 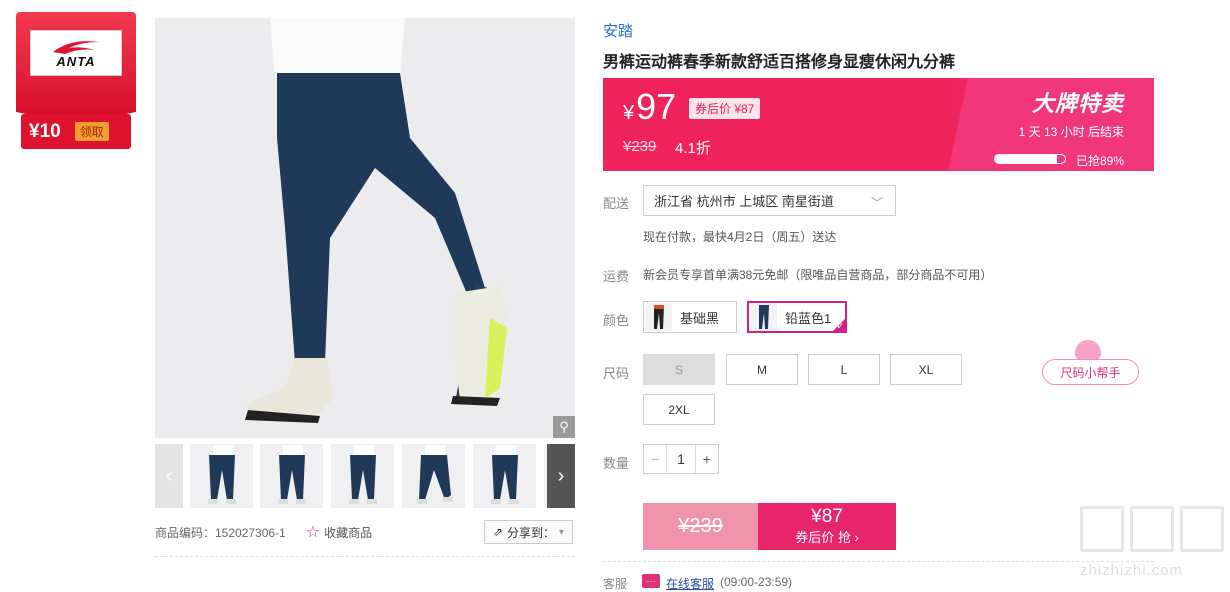 I want to click on size-option-l: L, so click(x=844, y=369).